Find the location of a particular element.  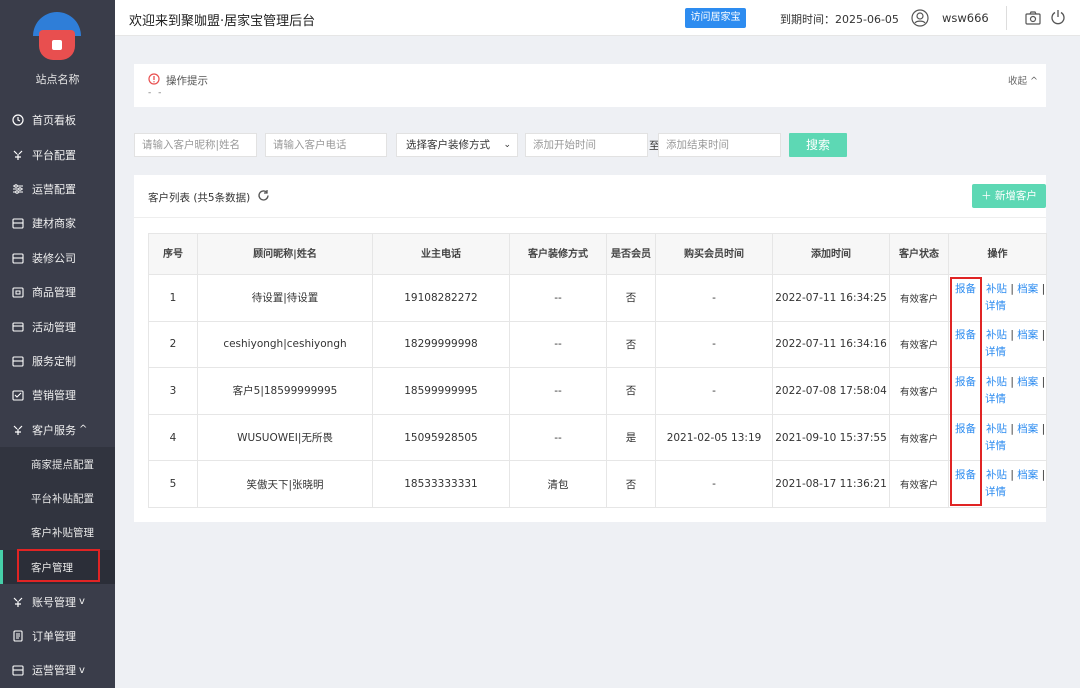

sidebar-item-order: 订单管理 is located at coordinates (57, 636).